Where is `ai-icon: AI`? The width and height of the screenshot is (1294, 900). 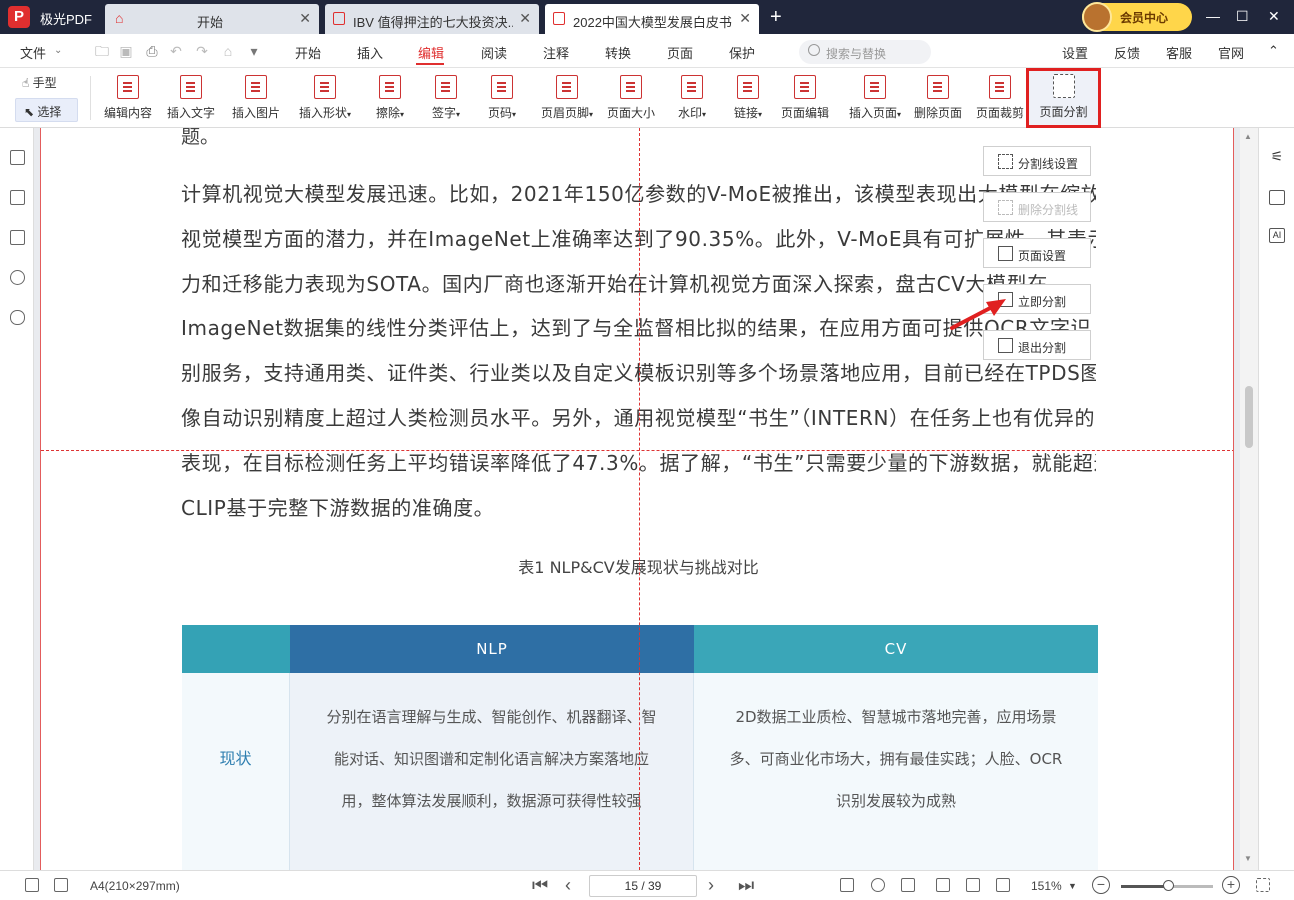
ai-icon: AI is located at coordinates (1277, 235).